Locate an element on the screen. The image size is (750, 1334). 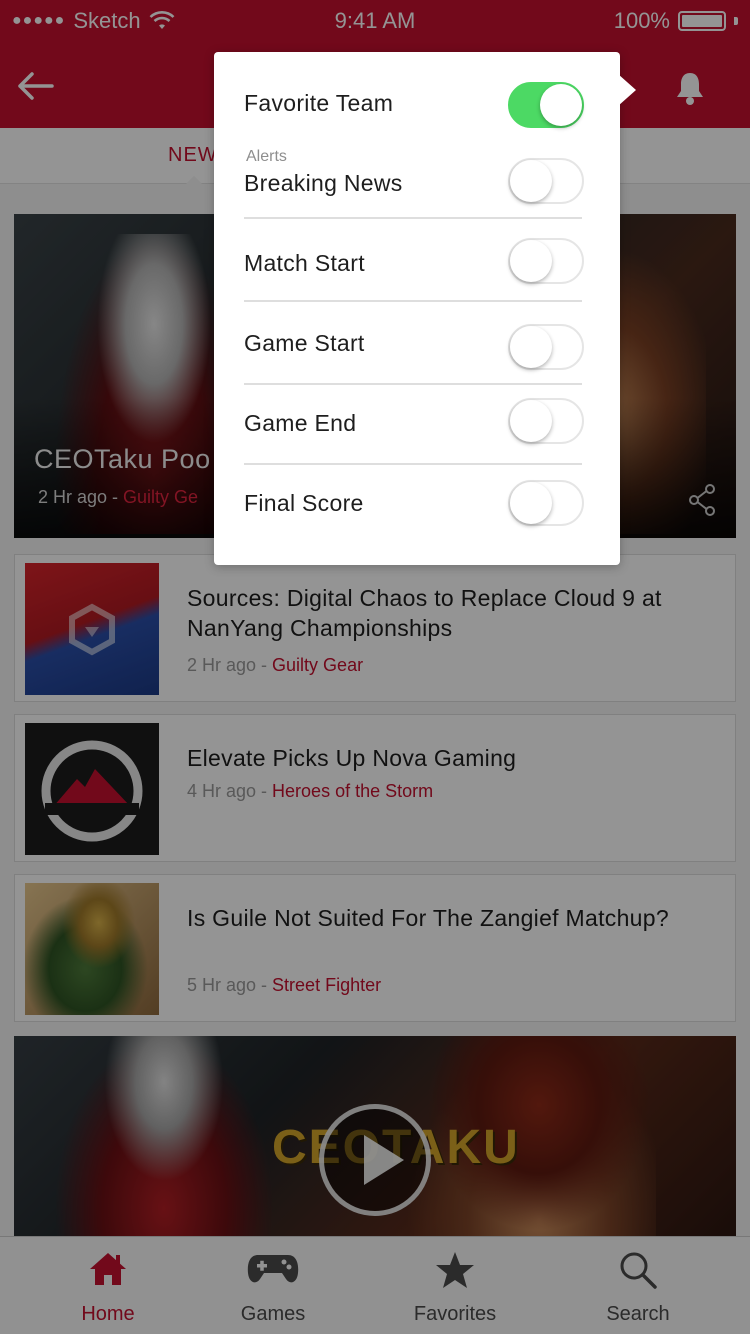
alerts-section-header: Alerts is located at coordinates (266, 156).